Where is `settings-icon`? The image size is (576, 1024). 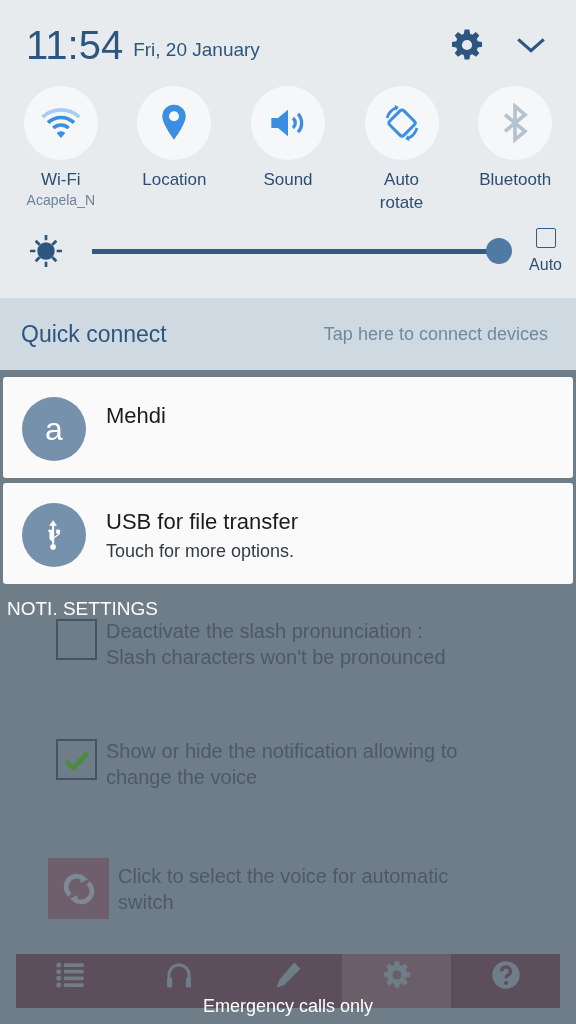
settings-icon is located at coordinates (467, 45).